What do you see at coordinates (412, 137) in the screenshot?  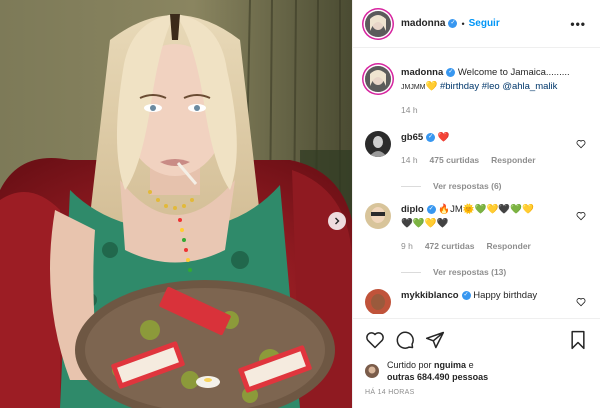 I see `comment-username: gb65` at bounding box center [412, 137].